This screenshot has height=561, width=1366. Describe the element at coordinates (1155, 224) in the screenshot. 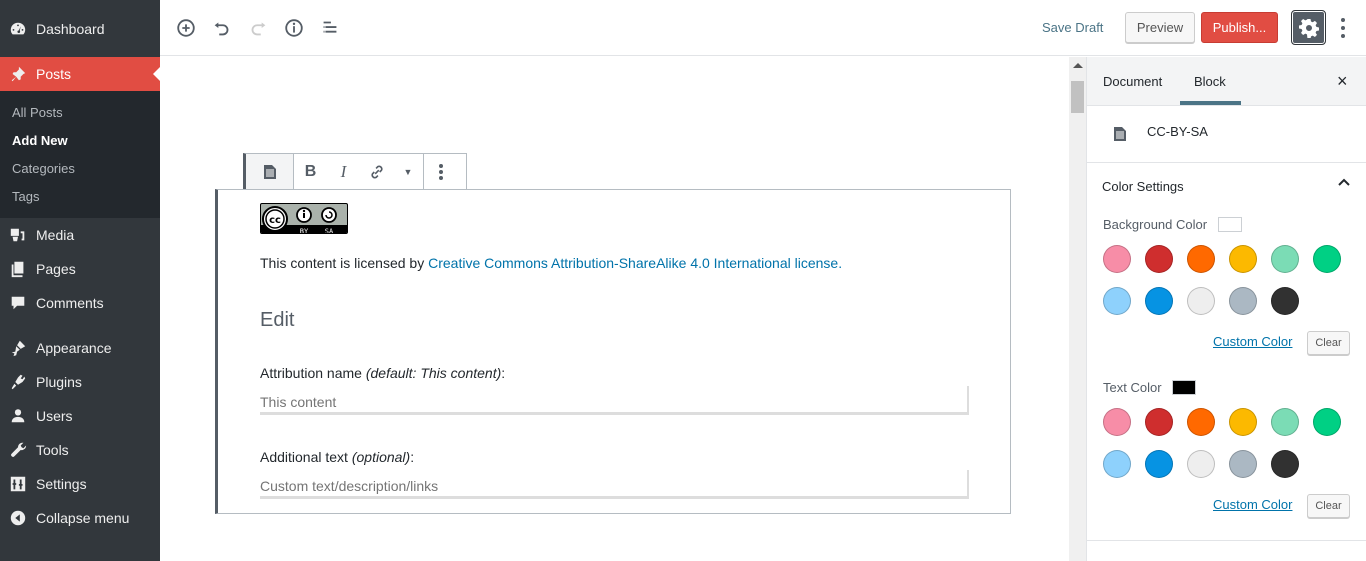

I see `background-color-label: Background Color` at that location.